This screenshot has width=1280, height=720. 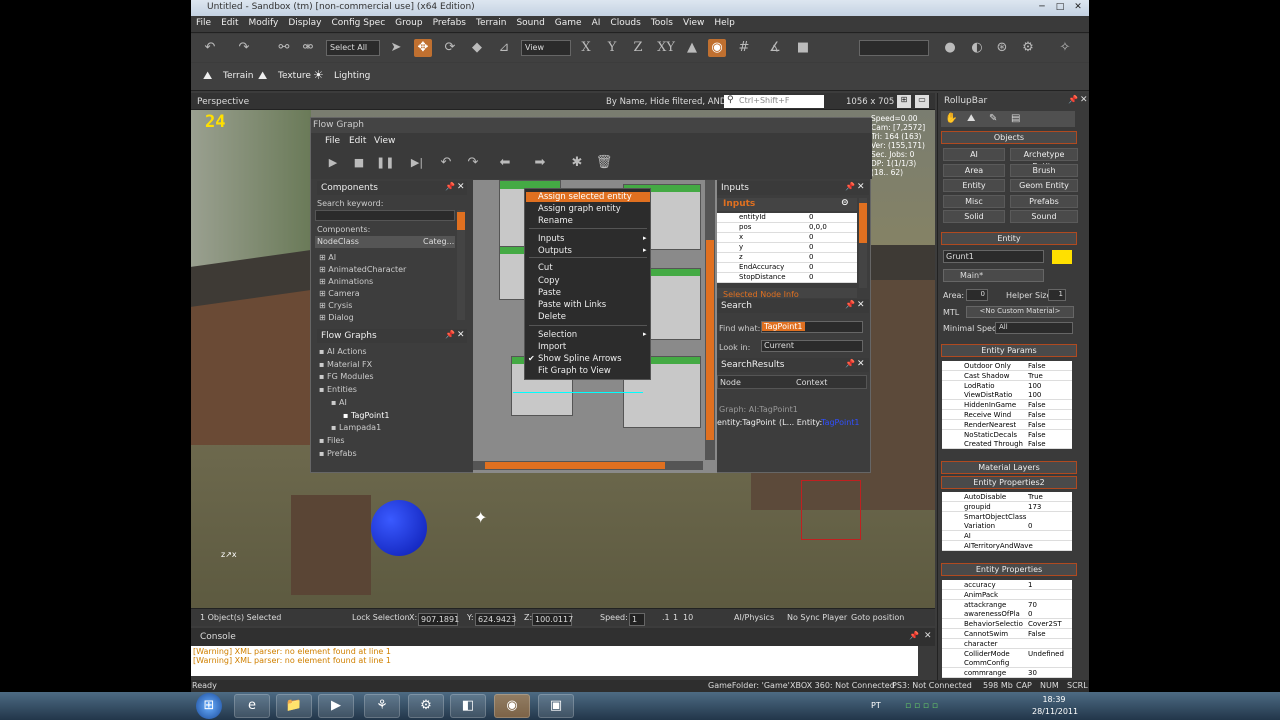 What do you see at coordinates (993, 118) in the screenshot?
I see `modeling-tab-icon: ✎` at bounding box center [993, 118].